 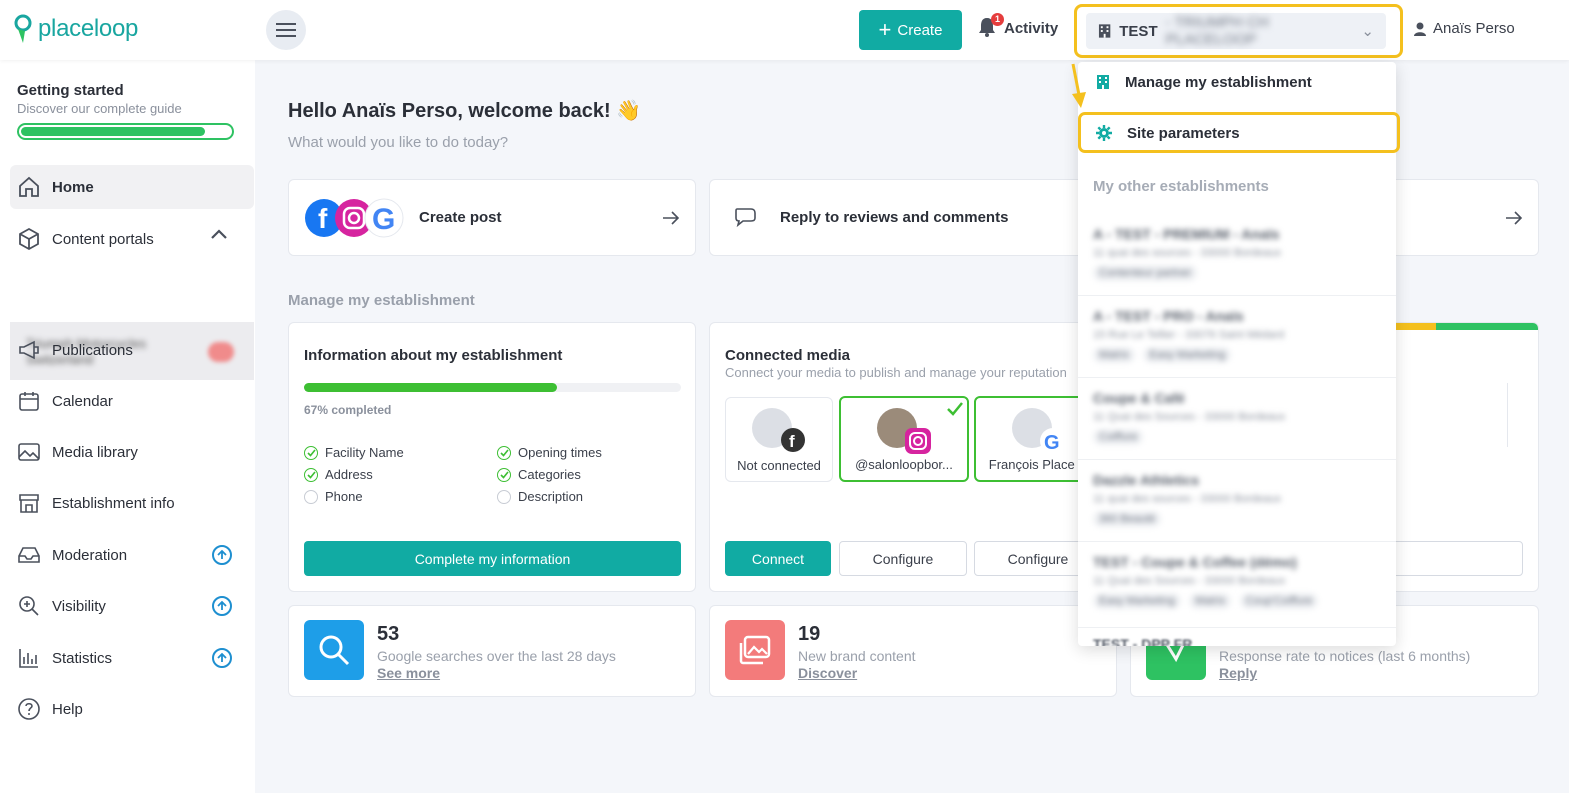 I want to click on check-phone: Phone, so click(x=333, y=496).